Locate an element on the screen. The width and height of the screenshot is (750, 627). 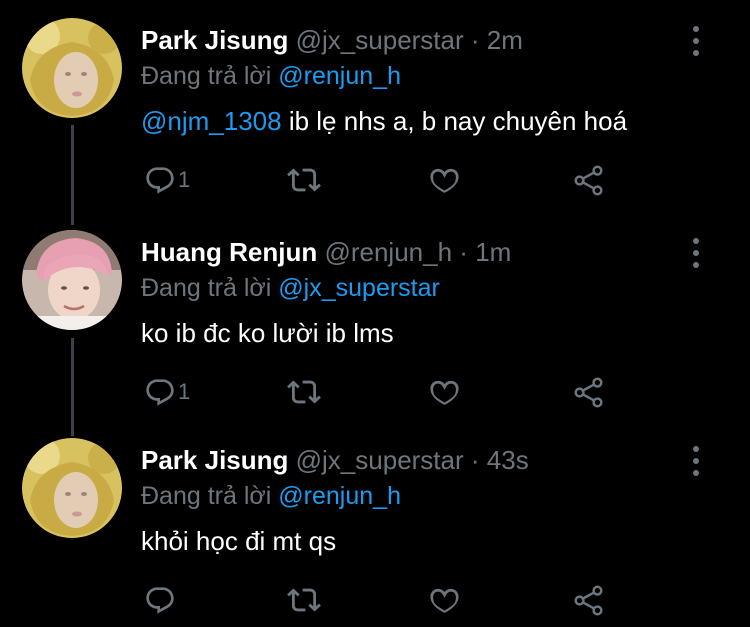
timestamp: 1m is located at coordinates (493, 252).